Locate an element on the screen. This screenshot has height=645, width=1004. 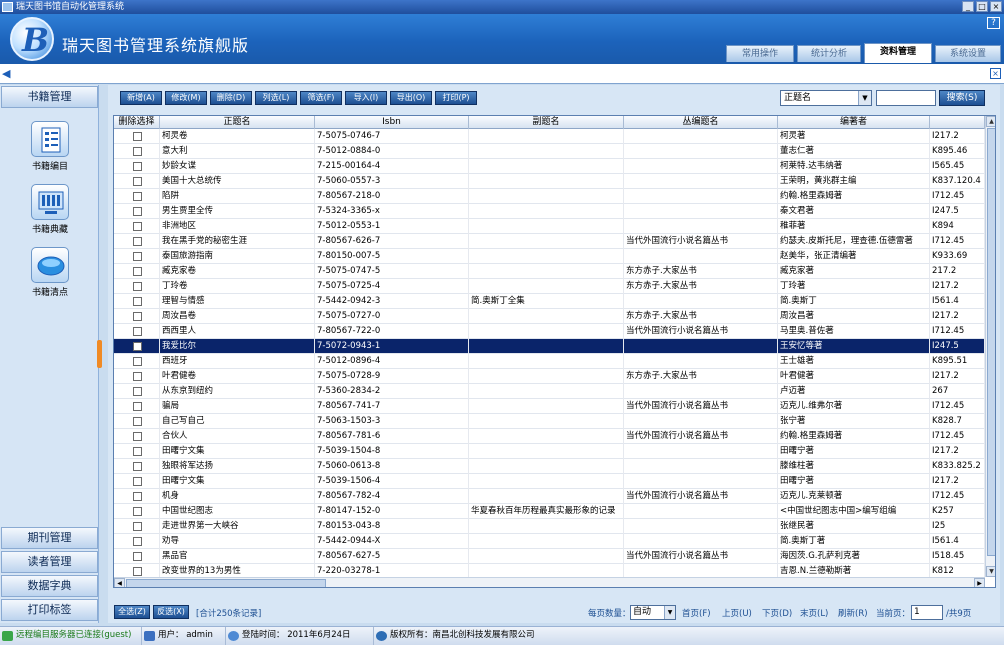
table-row: 泰国旅游指南 7-80150-007-5 赵美华，张正清编著 K933.69 is located at coordinates (549, 256).